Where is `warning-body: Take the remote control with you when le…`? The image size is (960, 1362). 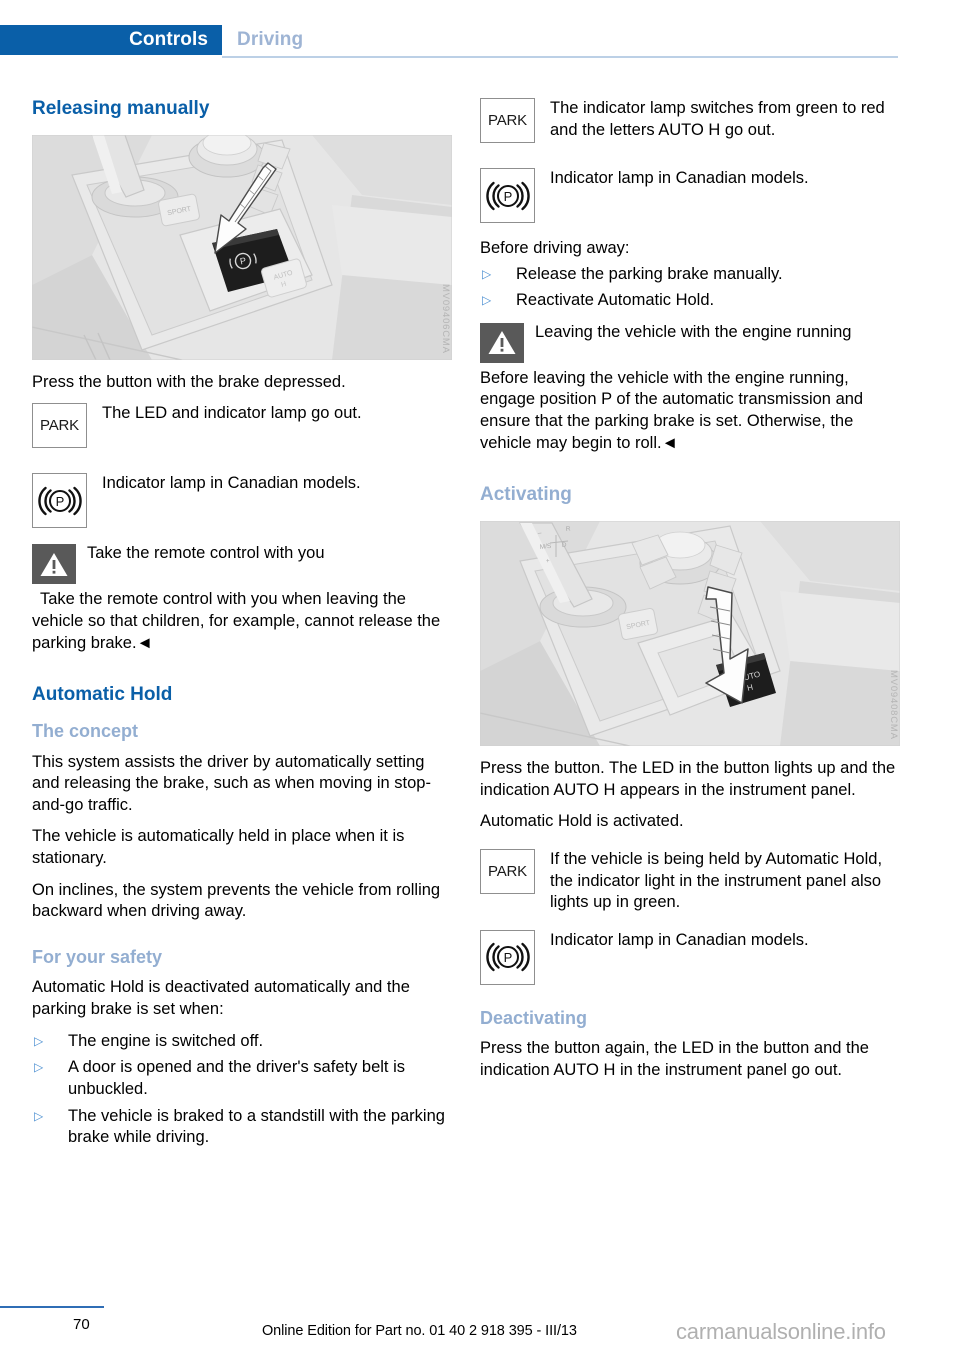 warning-body: Take the remote control with you when le… is located at coordinates (242, 621).